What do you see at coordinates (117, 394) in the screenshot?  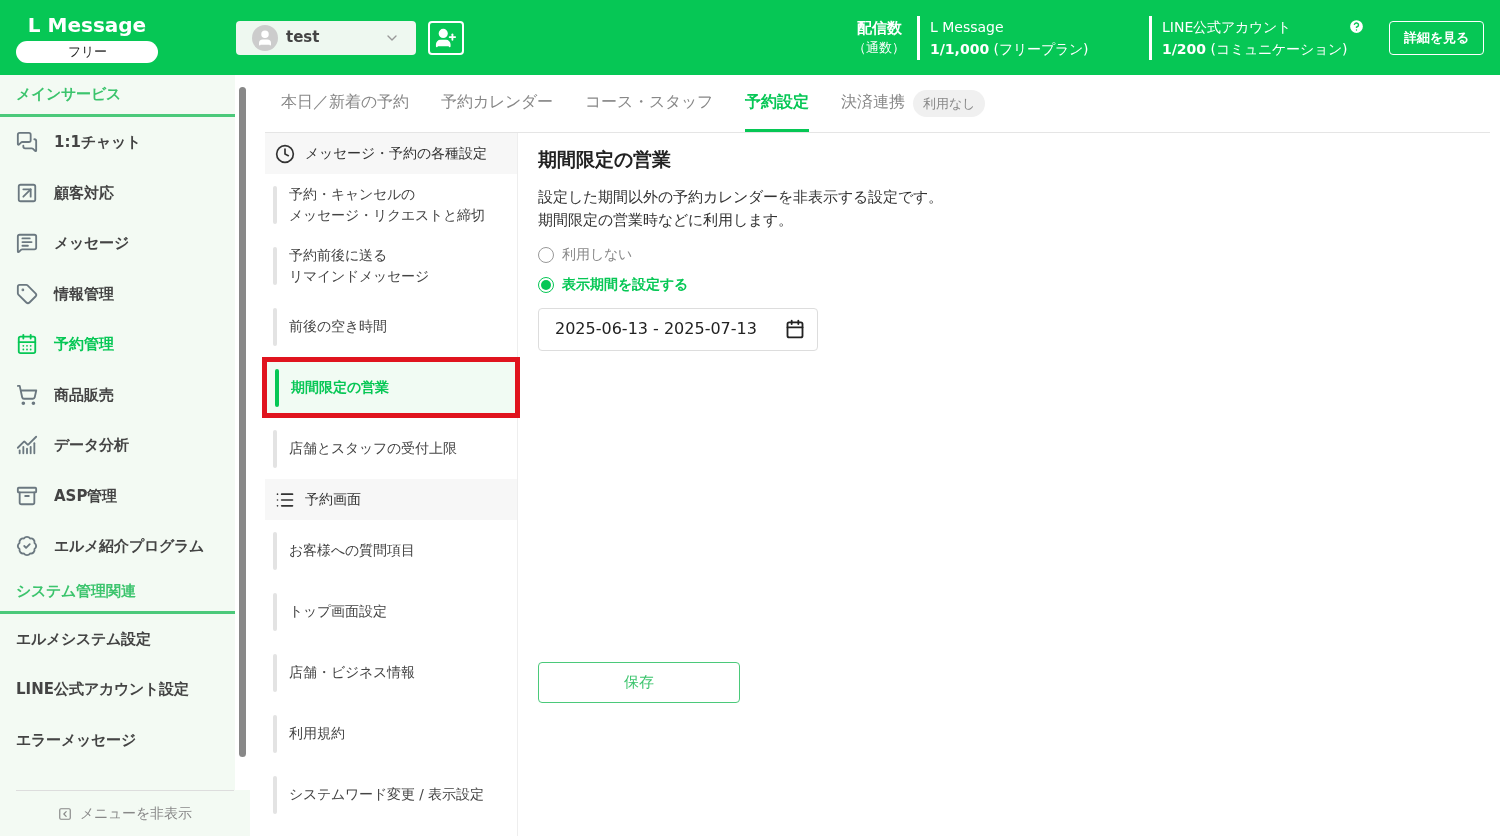 I see `sidebar-item: 商品販売` at bounding box center [117, 394].